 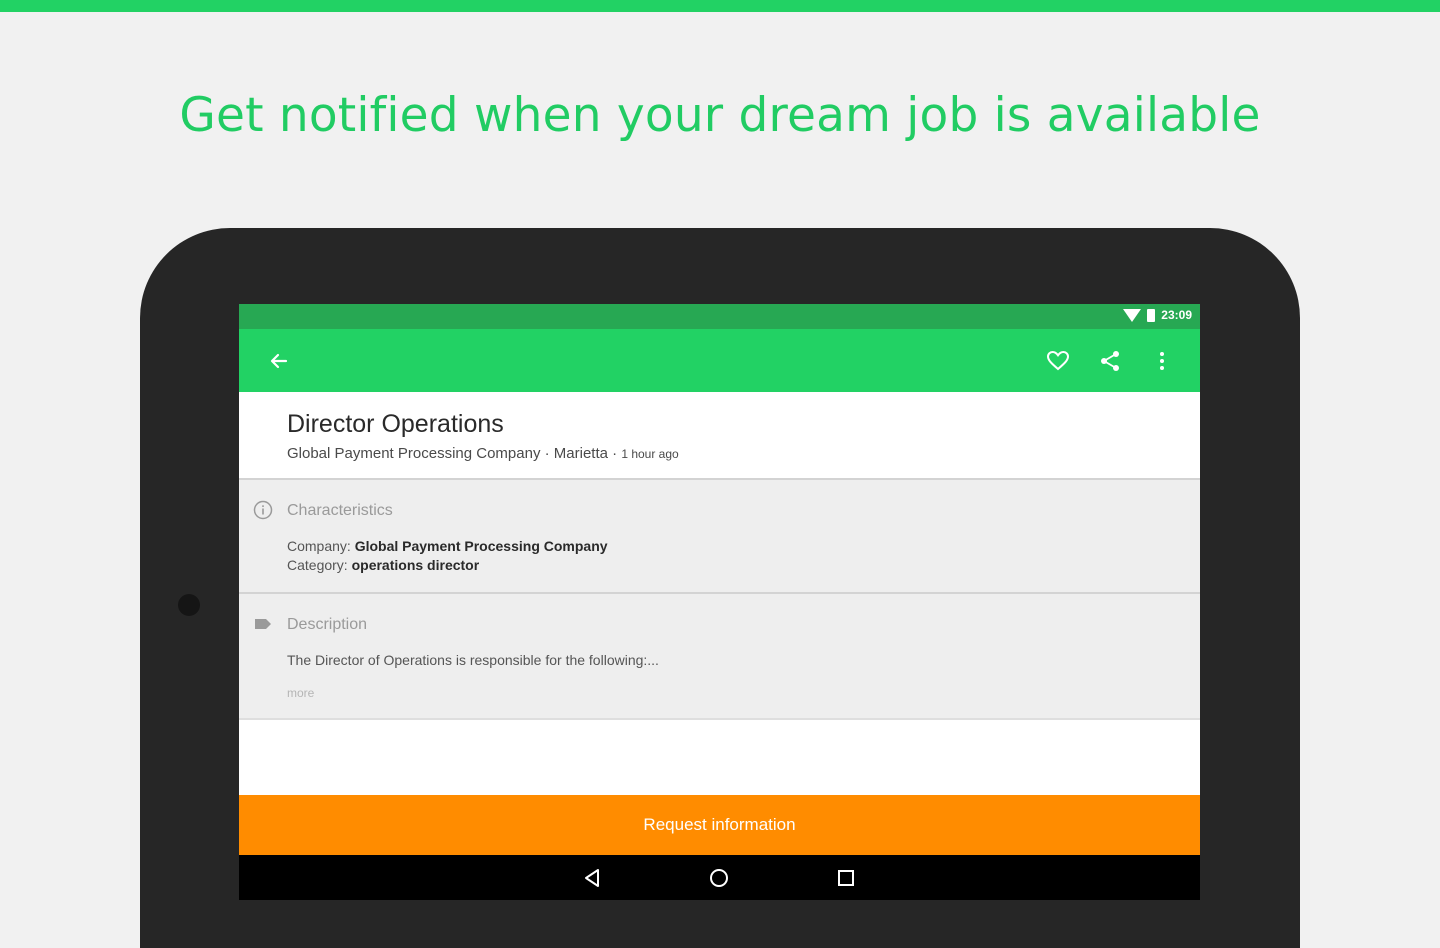 What do you see at coordinates (321, 546) in the screenshot?
I see `company-label: Company:` at bounding box center [321, 546].